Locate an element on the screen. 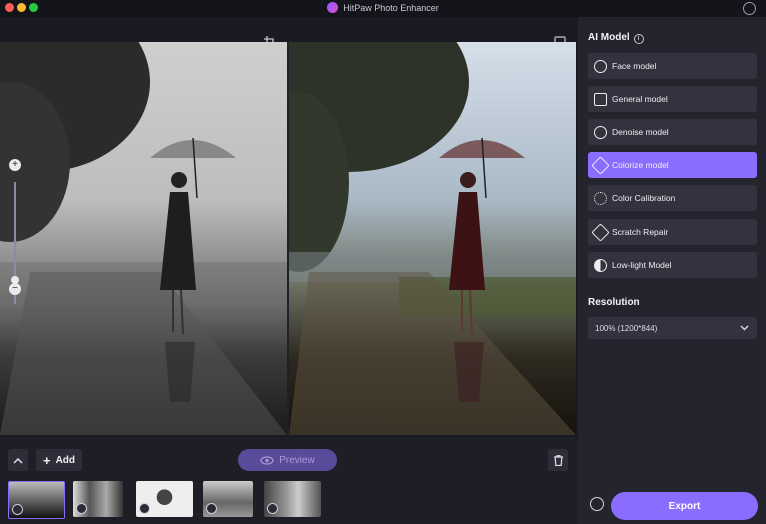 This screenshot has height=524, width=766. eye-icon is located at coordinates (267, 460).